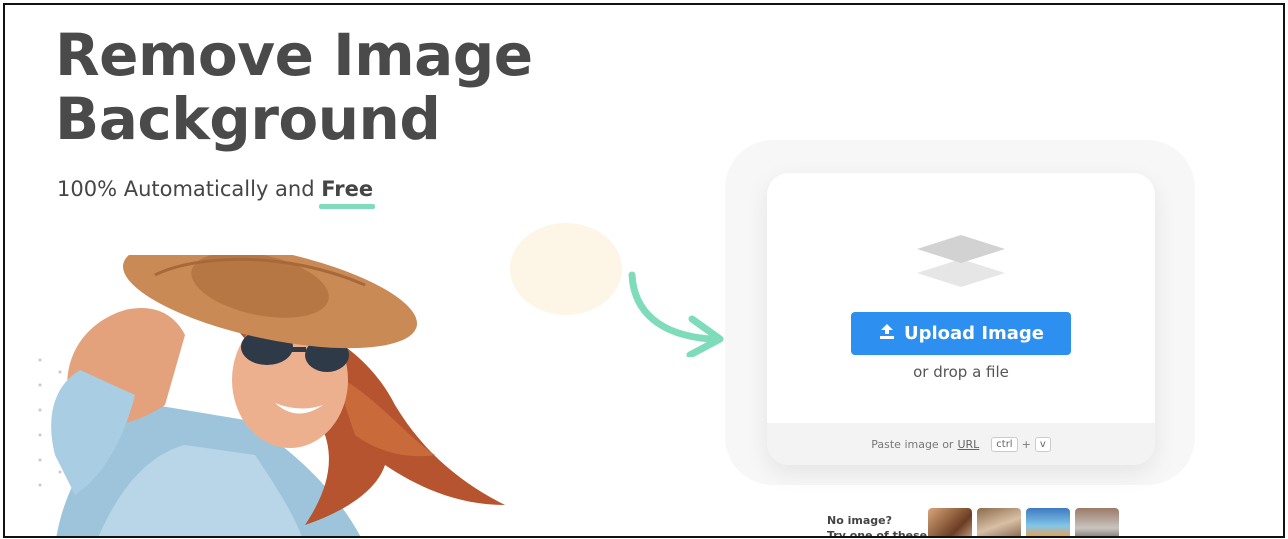 The width and height of the screenshot is (1288, 539). I want to click on decorative-blob, so click(566, 269).